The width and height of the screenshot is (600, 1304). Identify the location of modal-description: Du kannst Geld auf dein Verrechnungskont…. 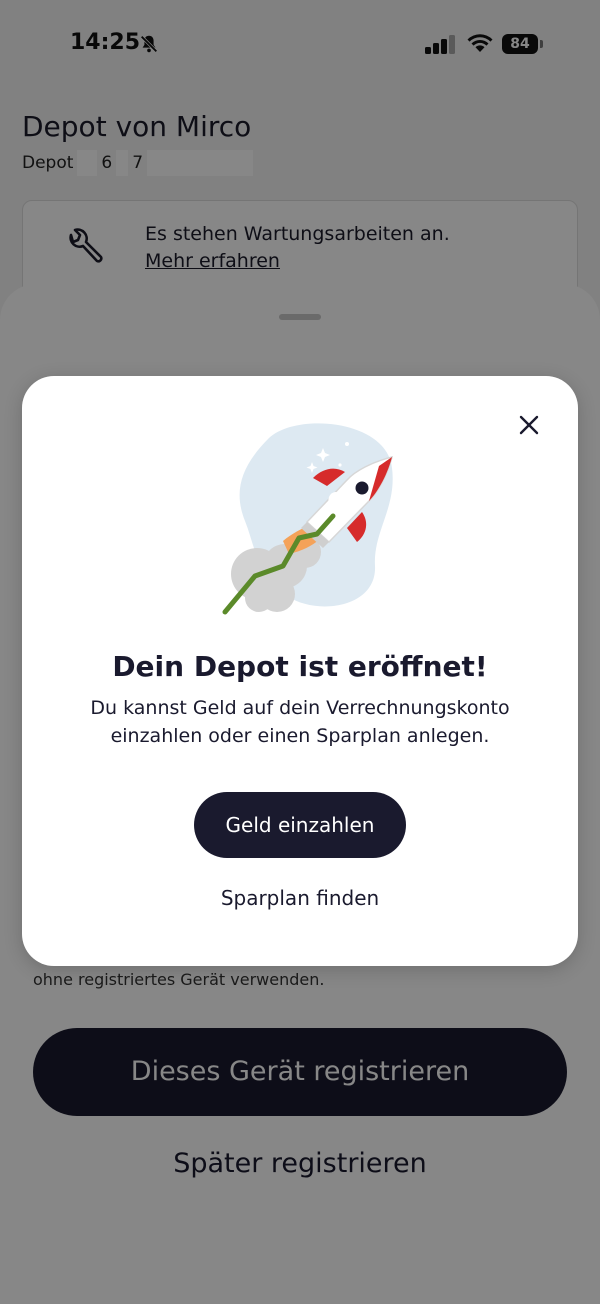
(300, 722).